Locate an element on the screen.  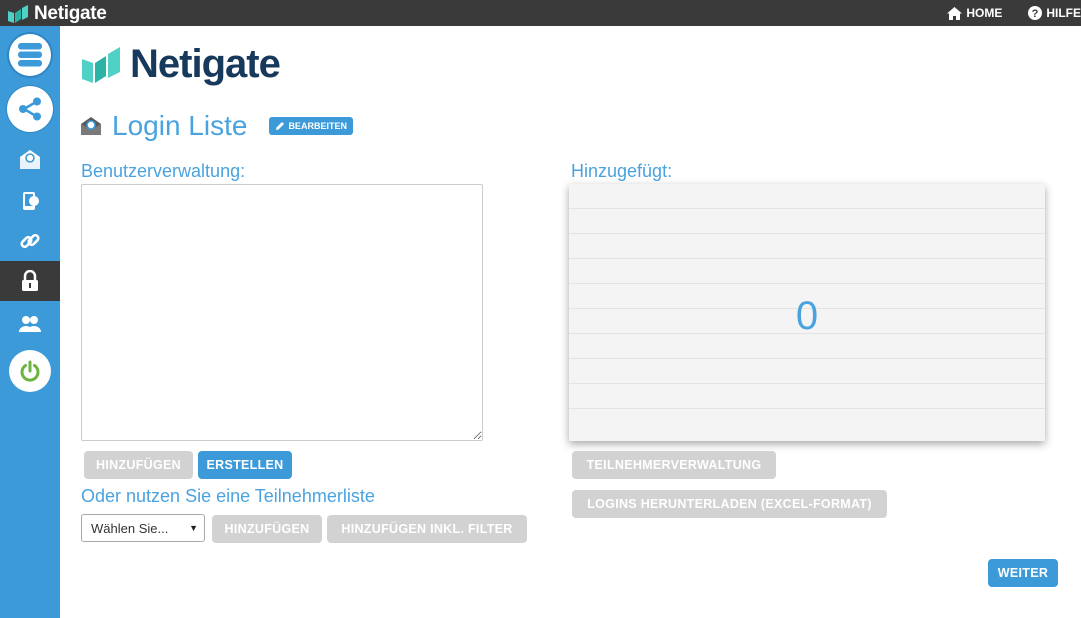
page-header: Login Liste BEARBEITEN is located at coordinates (216, 126).